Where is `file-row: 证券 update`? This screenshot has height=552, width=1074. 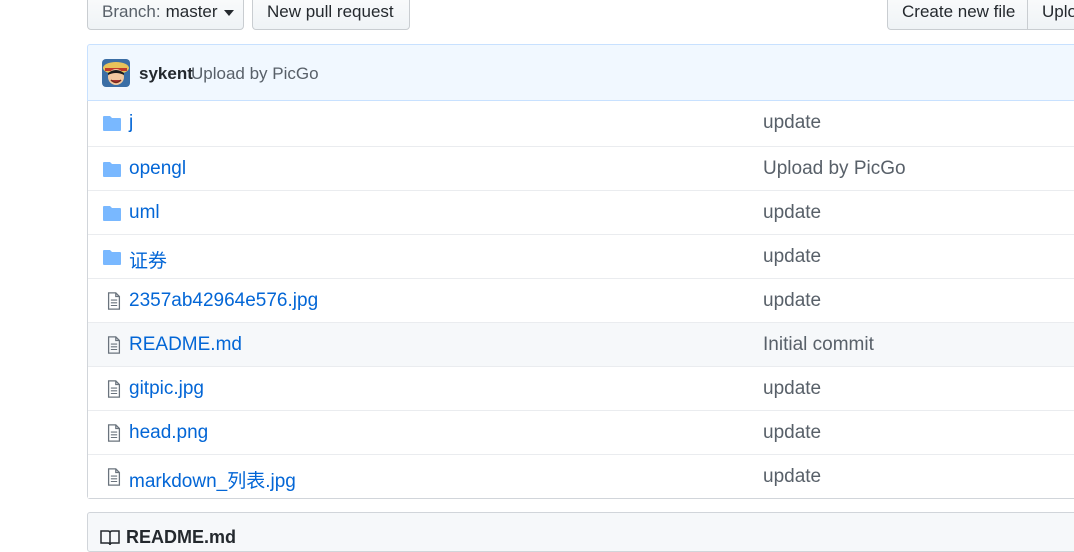 file-row: 证券 update is located at coordinates (581, 256).